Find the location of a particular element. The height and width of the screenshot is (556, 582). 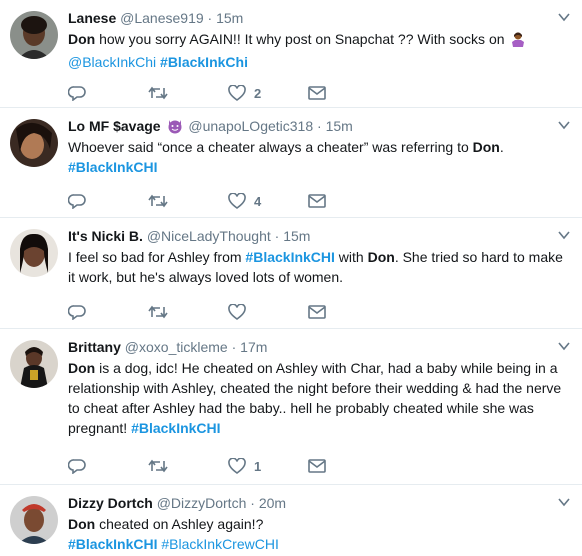

hashtag-link: #BlackInkChi is located at coordinates (204, 62).